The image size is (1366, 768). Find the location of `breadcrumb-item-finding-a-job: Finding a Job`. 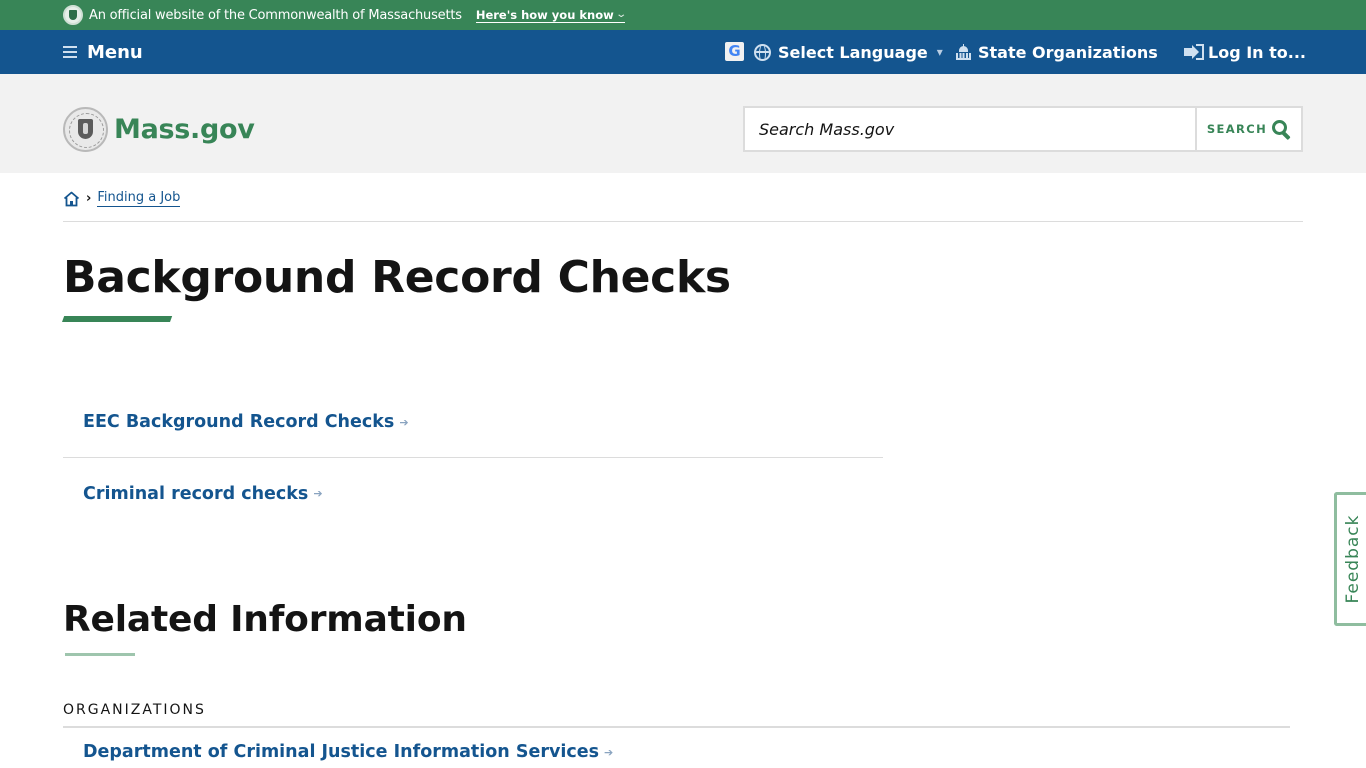

breadcrumb-item-finding-a-job: Finding a Job is located at coordinates (139, 198).